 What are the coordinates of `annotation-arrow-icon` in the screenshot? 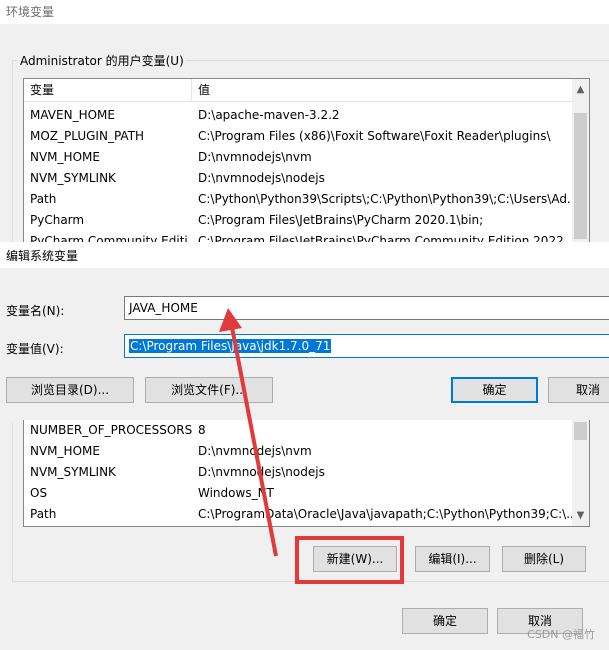 It's located at (248, 432).